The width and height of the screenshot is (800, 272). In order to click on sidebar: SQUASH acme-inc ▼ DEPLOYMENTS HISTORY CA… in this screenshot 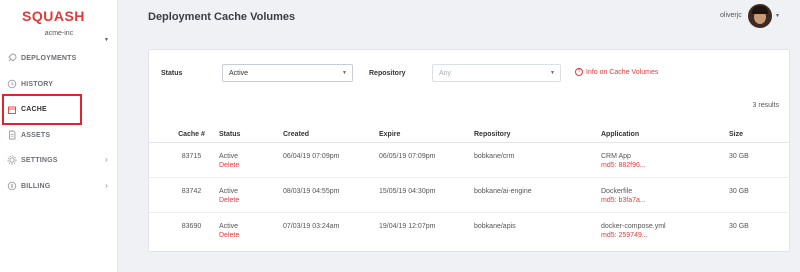, I will do `click(59, 136)`.